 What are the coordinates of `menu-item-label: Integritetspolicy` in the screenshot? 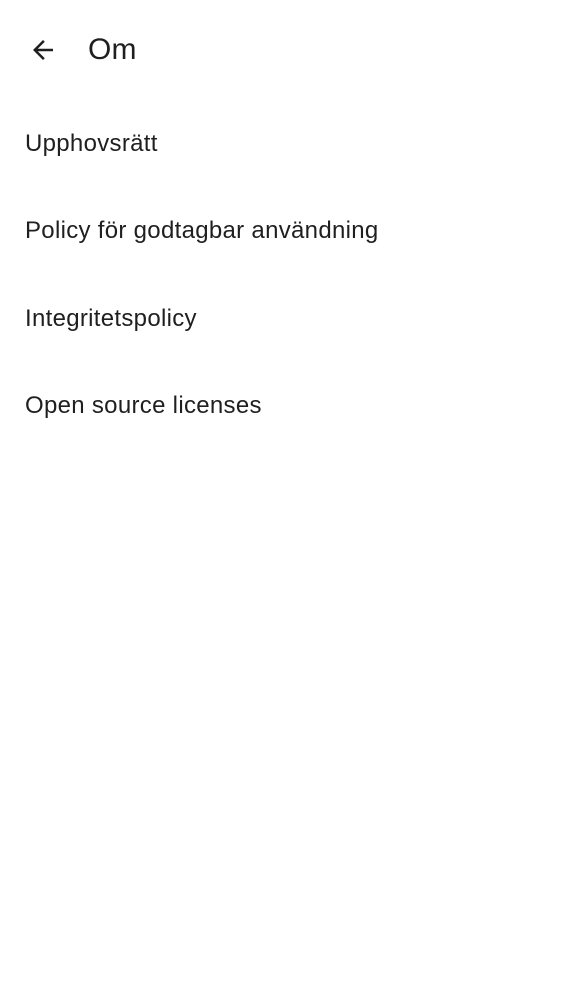 It's located at (111, 318).